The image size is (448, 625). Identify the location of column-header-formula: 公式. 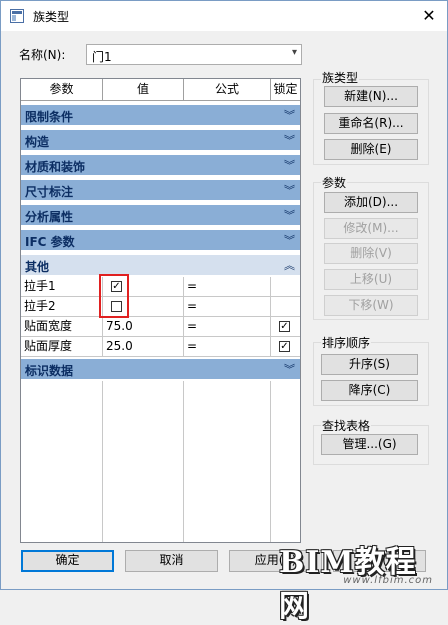
(227, 90).